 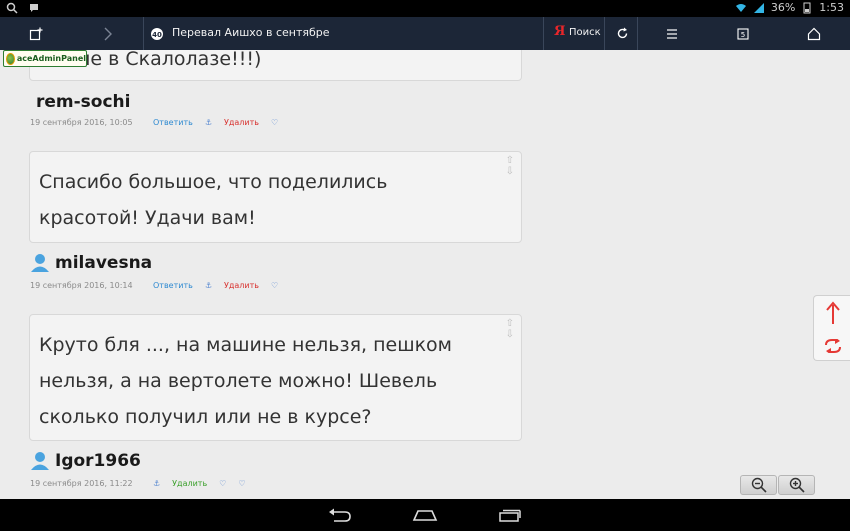 I want to click on arrow-up-icon, so click(x=832, y=312).